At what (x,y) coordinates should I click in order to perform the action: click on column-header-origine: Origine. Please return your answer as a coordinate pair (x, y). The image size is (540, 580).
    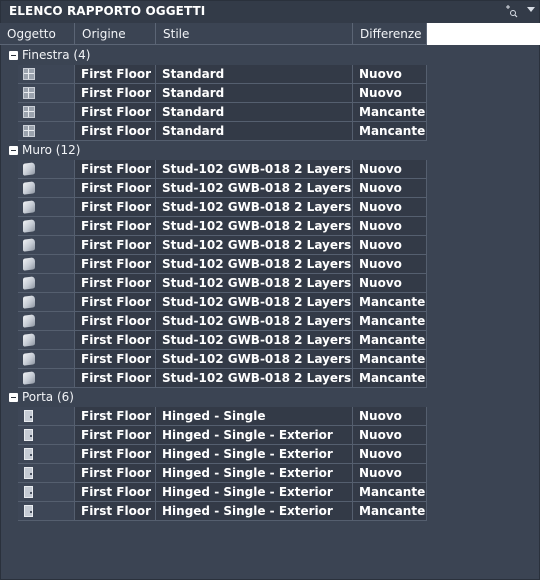
    Looking at the image, I should click on (115, 34).